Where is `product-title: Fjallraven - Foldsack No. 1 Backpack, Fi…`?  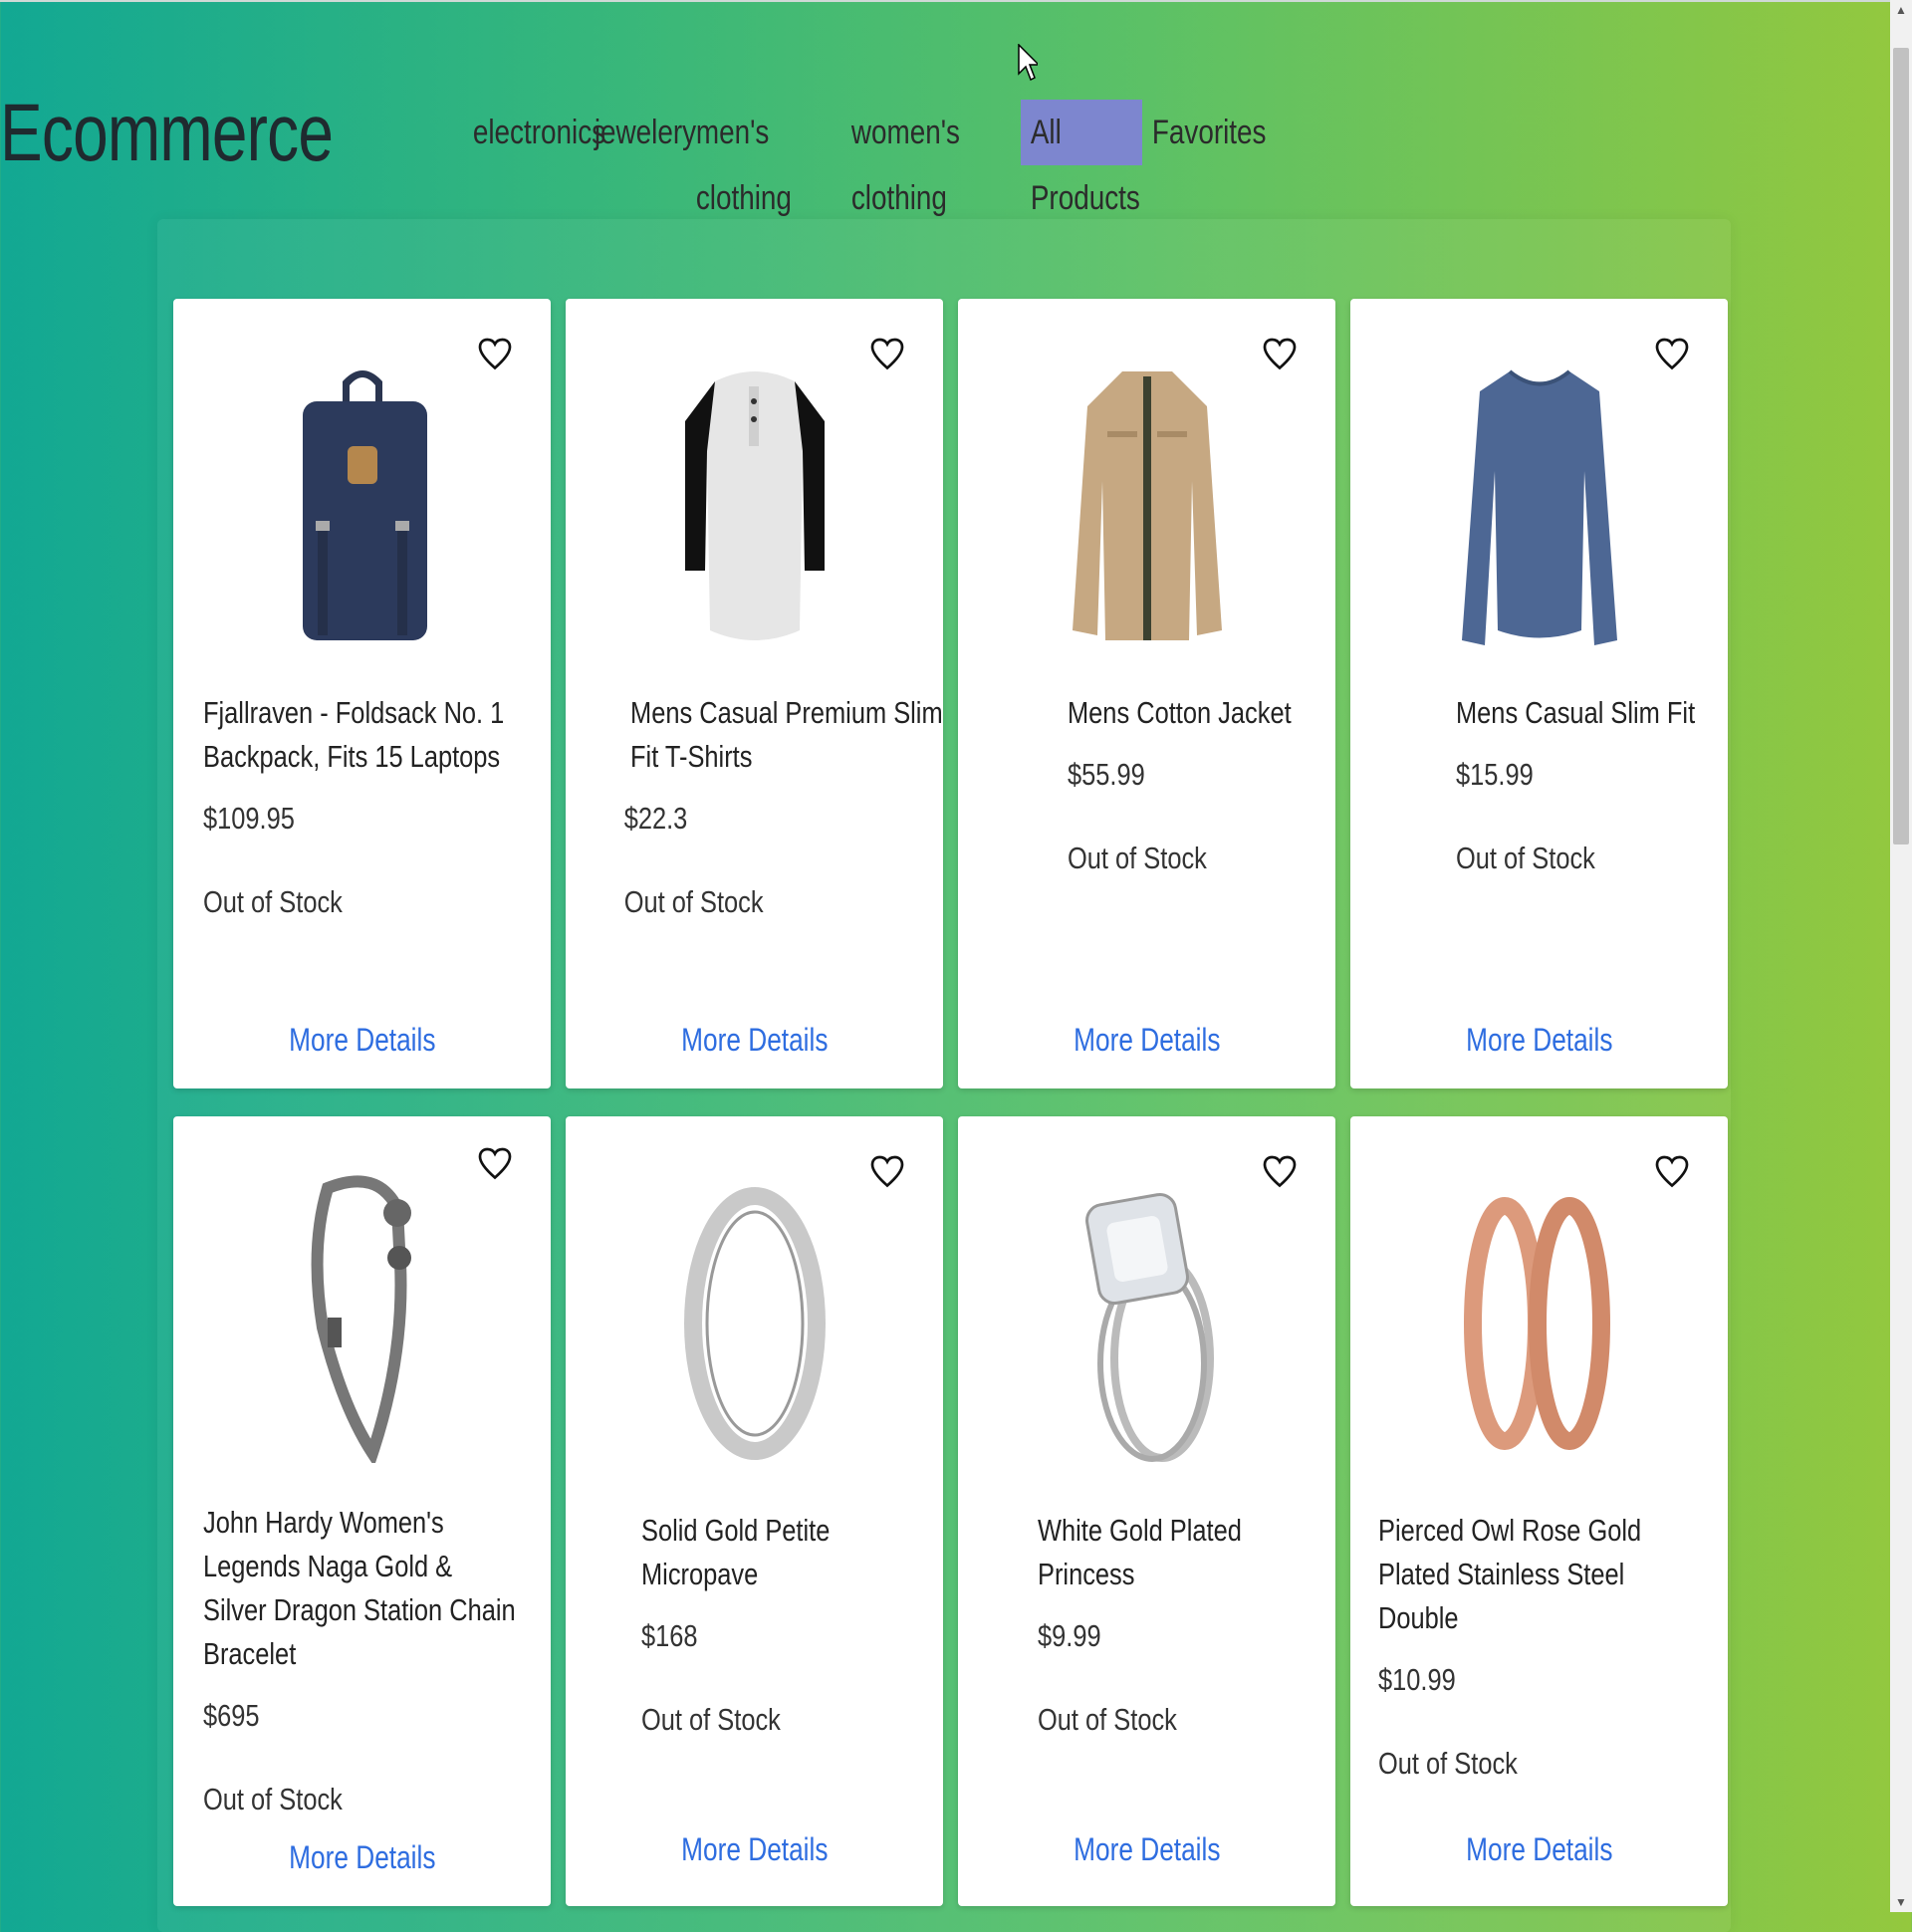
product-title: Fjallraven - Foldsack No. 1 Backpack, Fi… is located at coordinates (354, 734).